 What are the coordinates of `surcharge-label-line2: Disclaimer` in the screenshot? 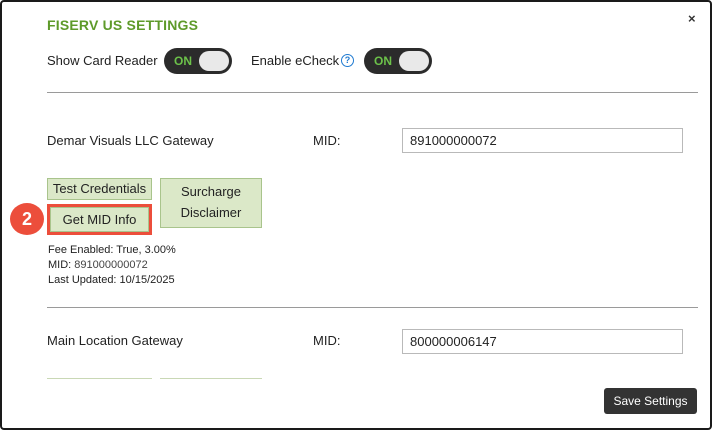 It's located at (211, 212).